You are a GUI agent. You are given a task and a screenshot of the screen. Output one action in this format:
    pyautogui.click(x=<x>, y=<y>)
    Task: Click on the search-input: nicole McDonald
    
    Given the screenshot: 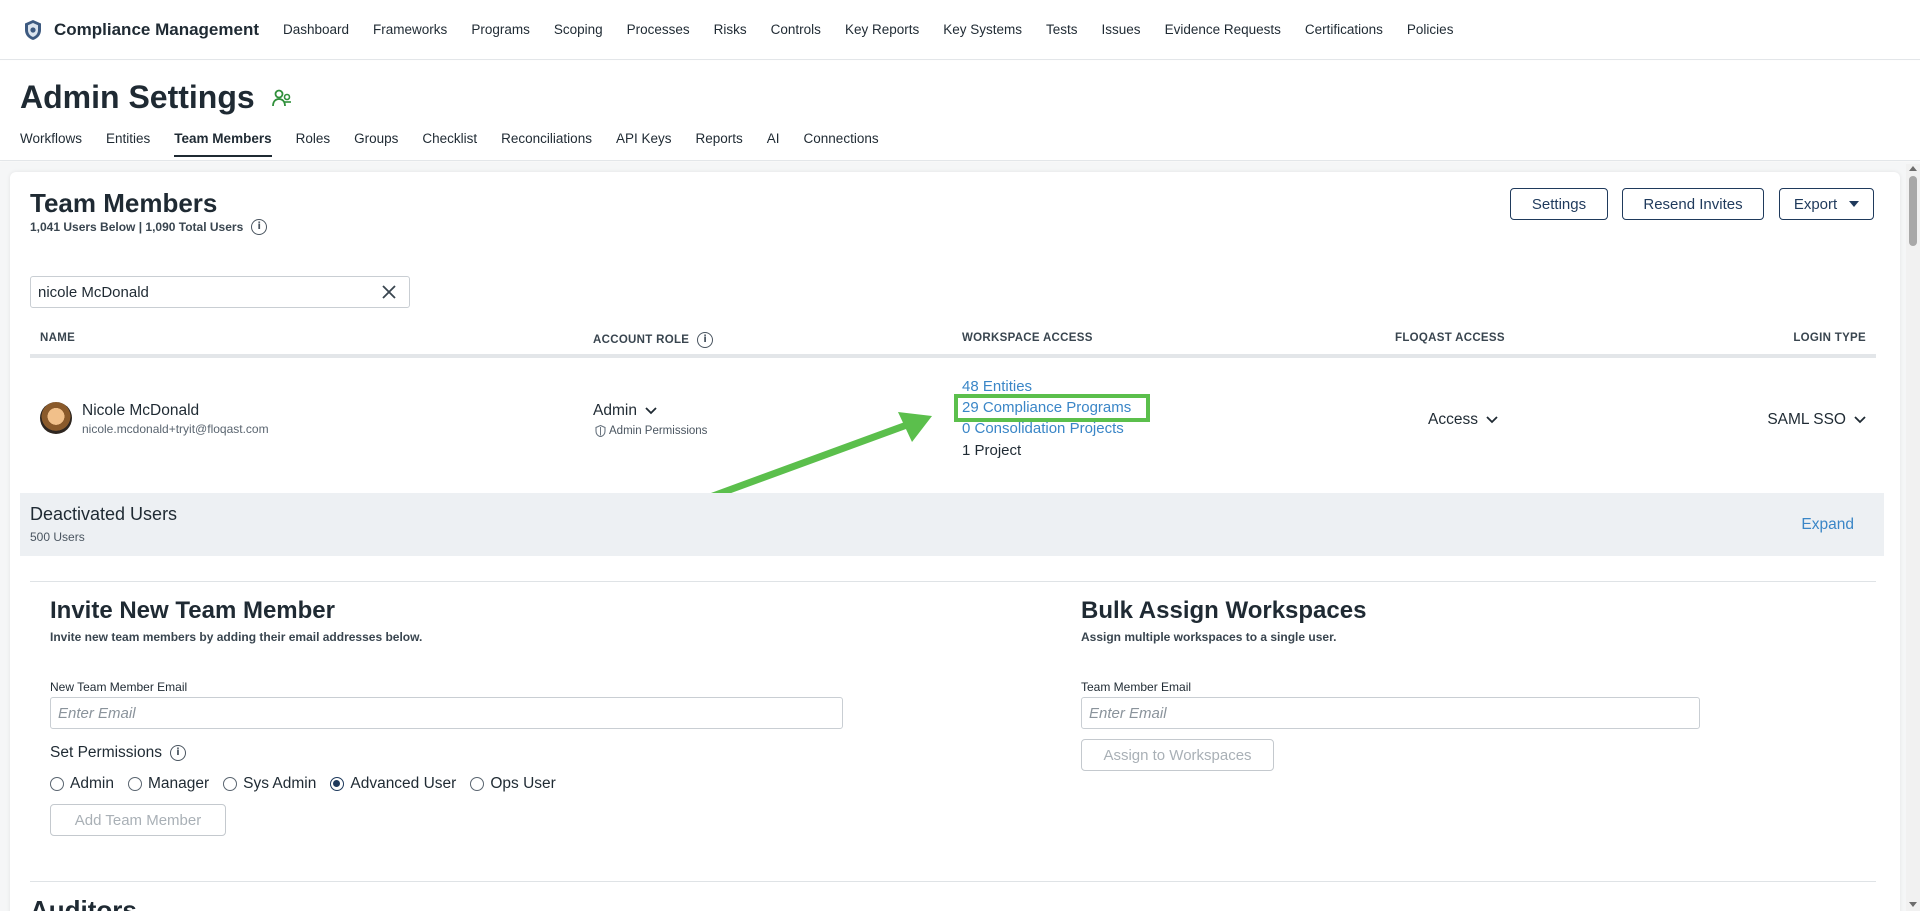 What is the action you would take?
    pyautogui.click(x=220, y=292)
    